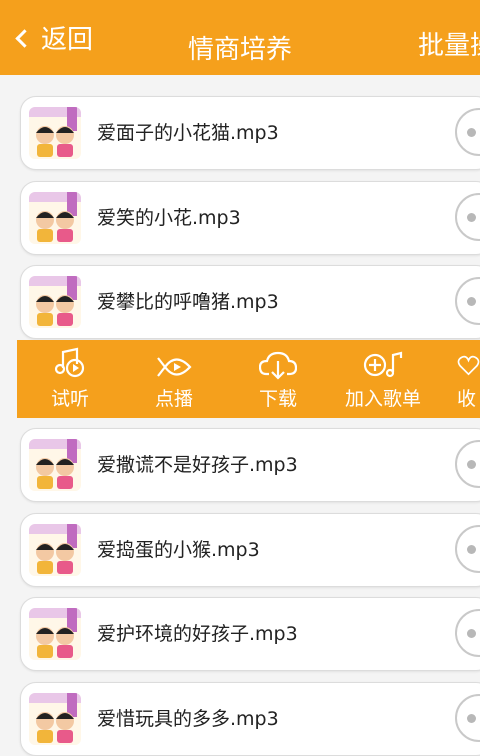 Image resolution: width=480 pixels, height=756 pixels. I want to click on track-name: 爱面子的小花猫.mp3, so click(188, 133).